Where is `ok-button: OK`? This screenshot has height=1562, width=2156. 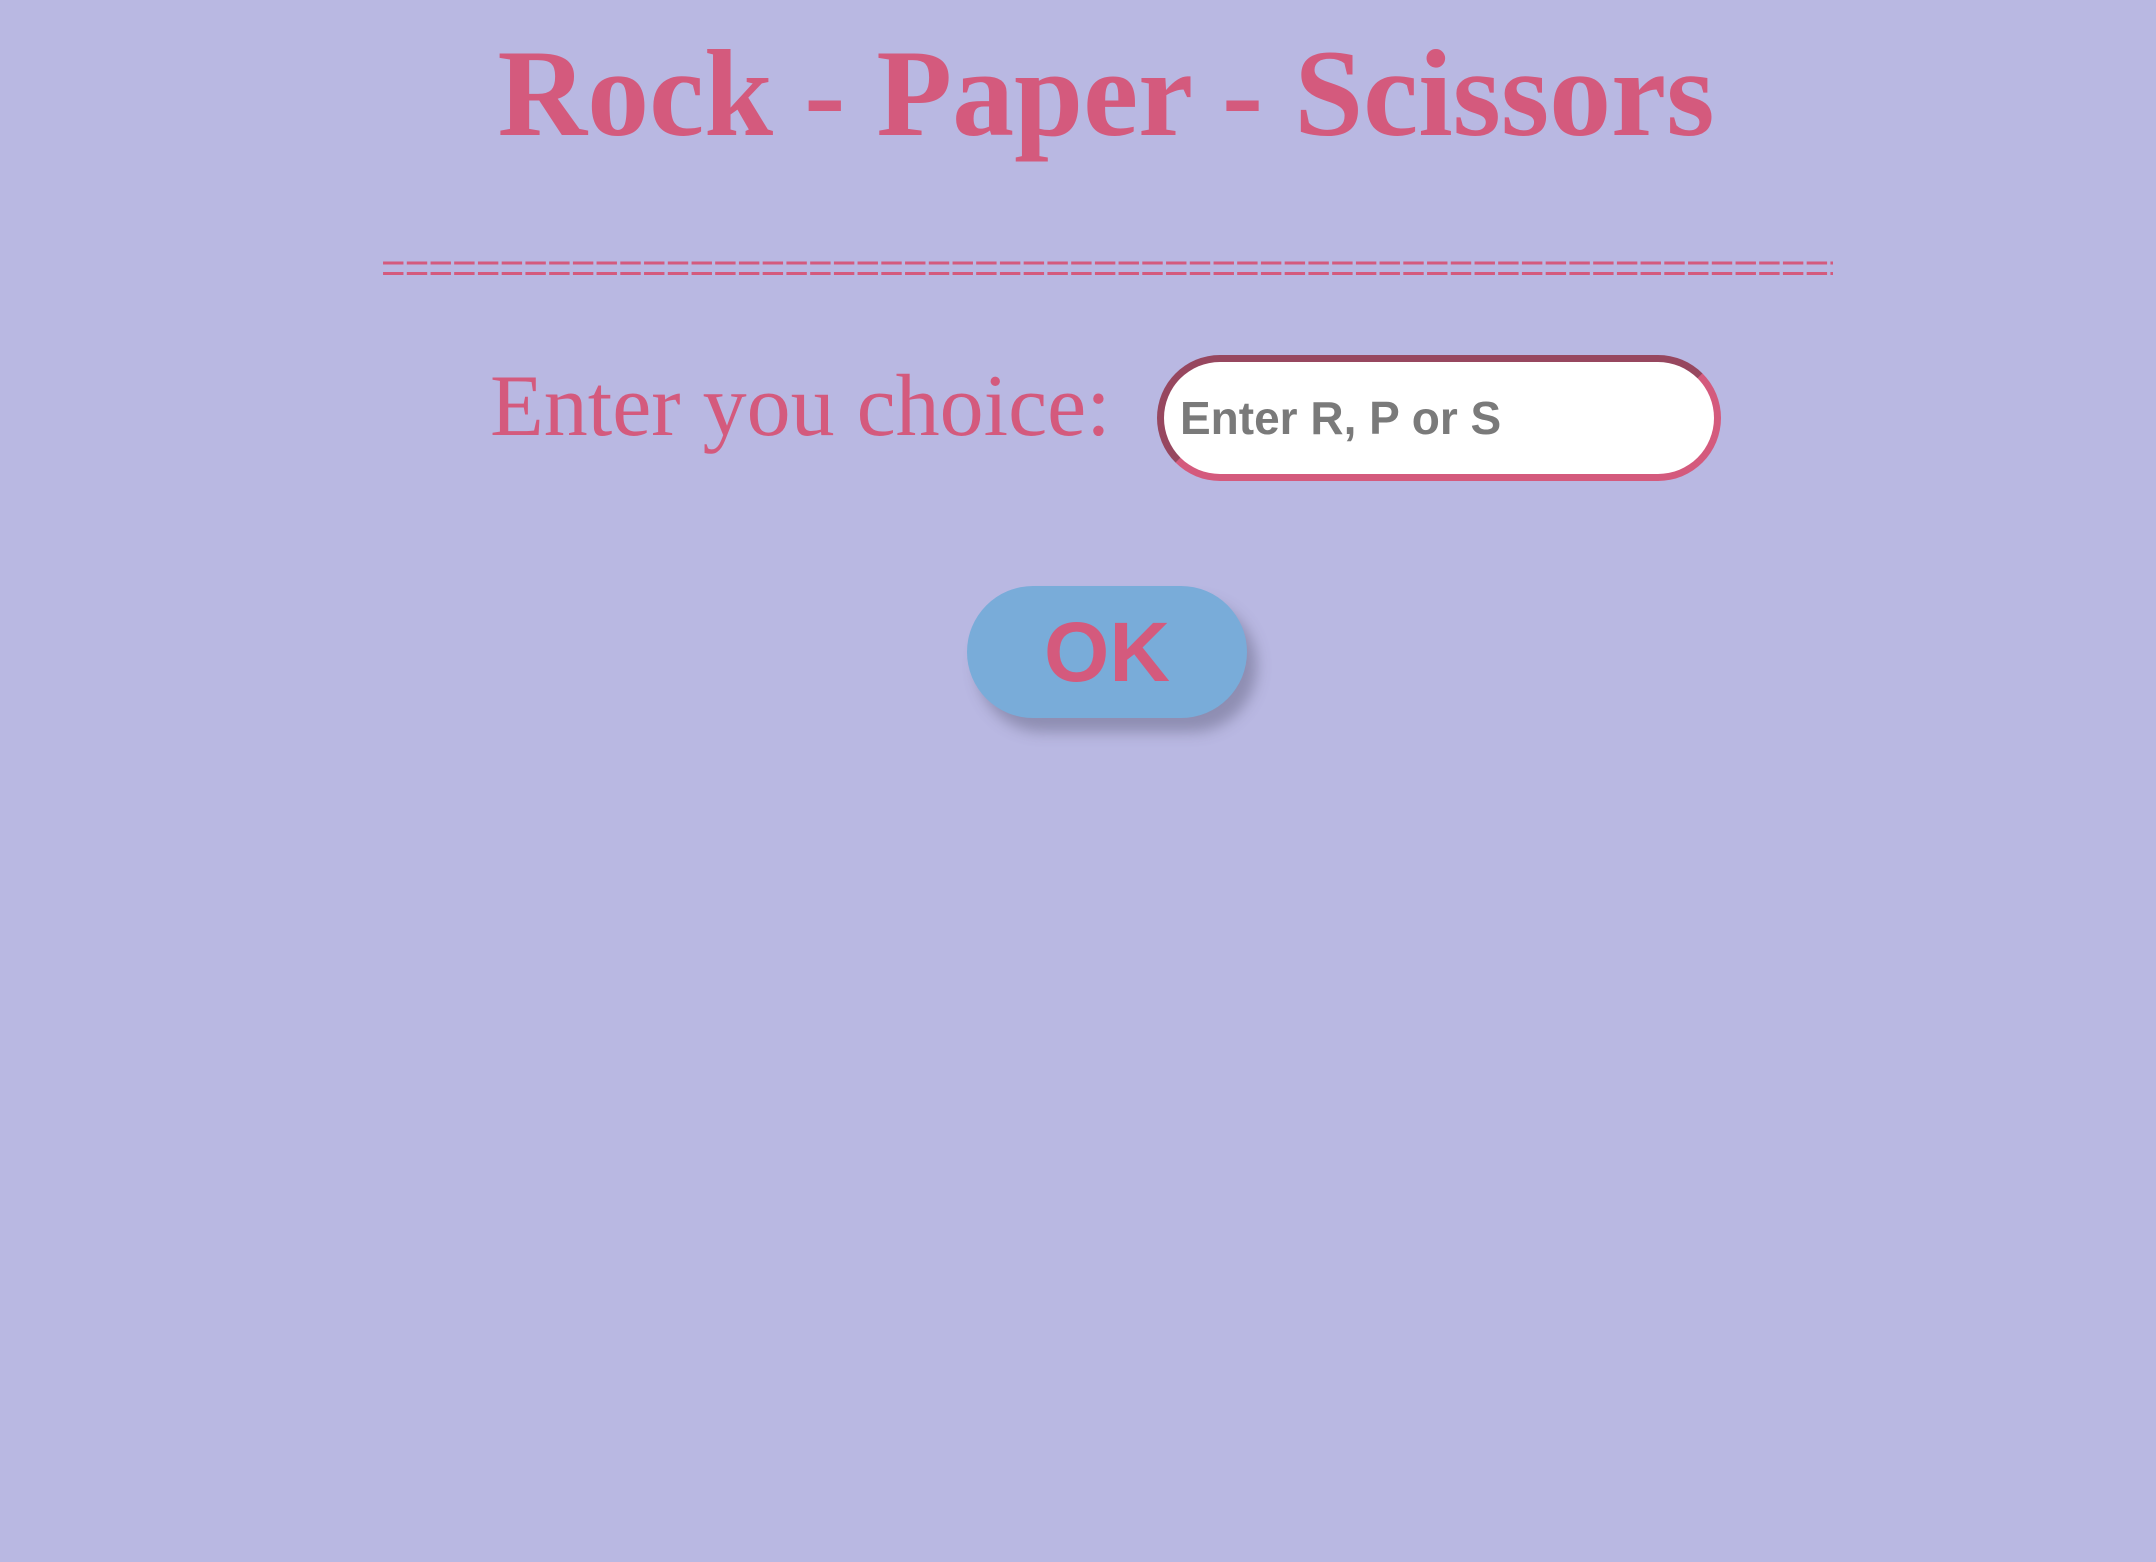 ok-button: OK is located at coordinates (1107, 652).